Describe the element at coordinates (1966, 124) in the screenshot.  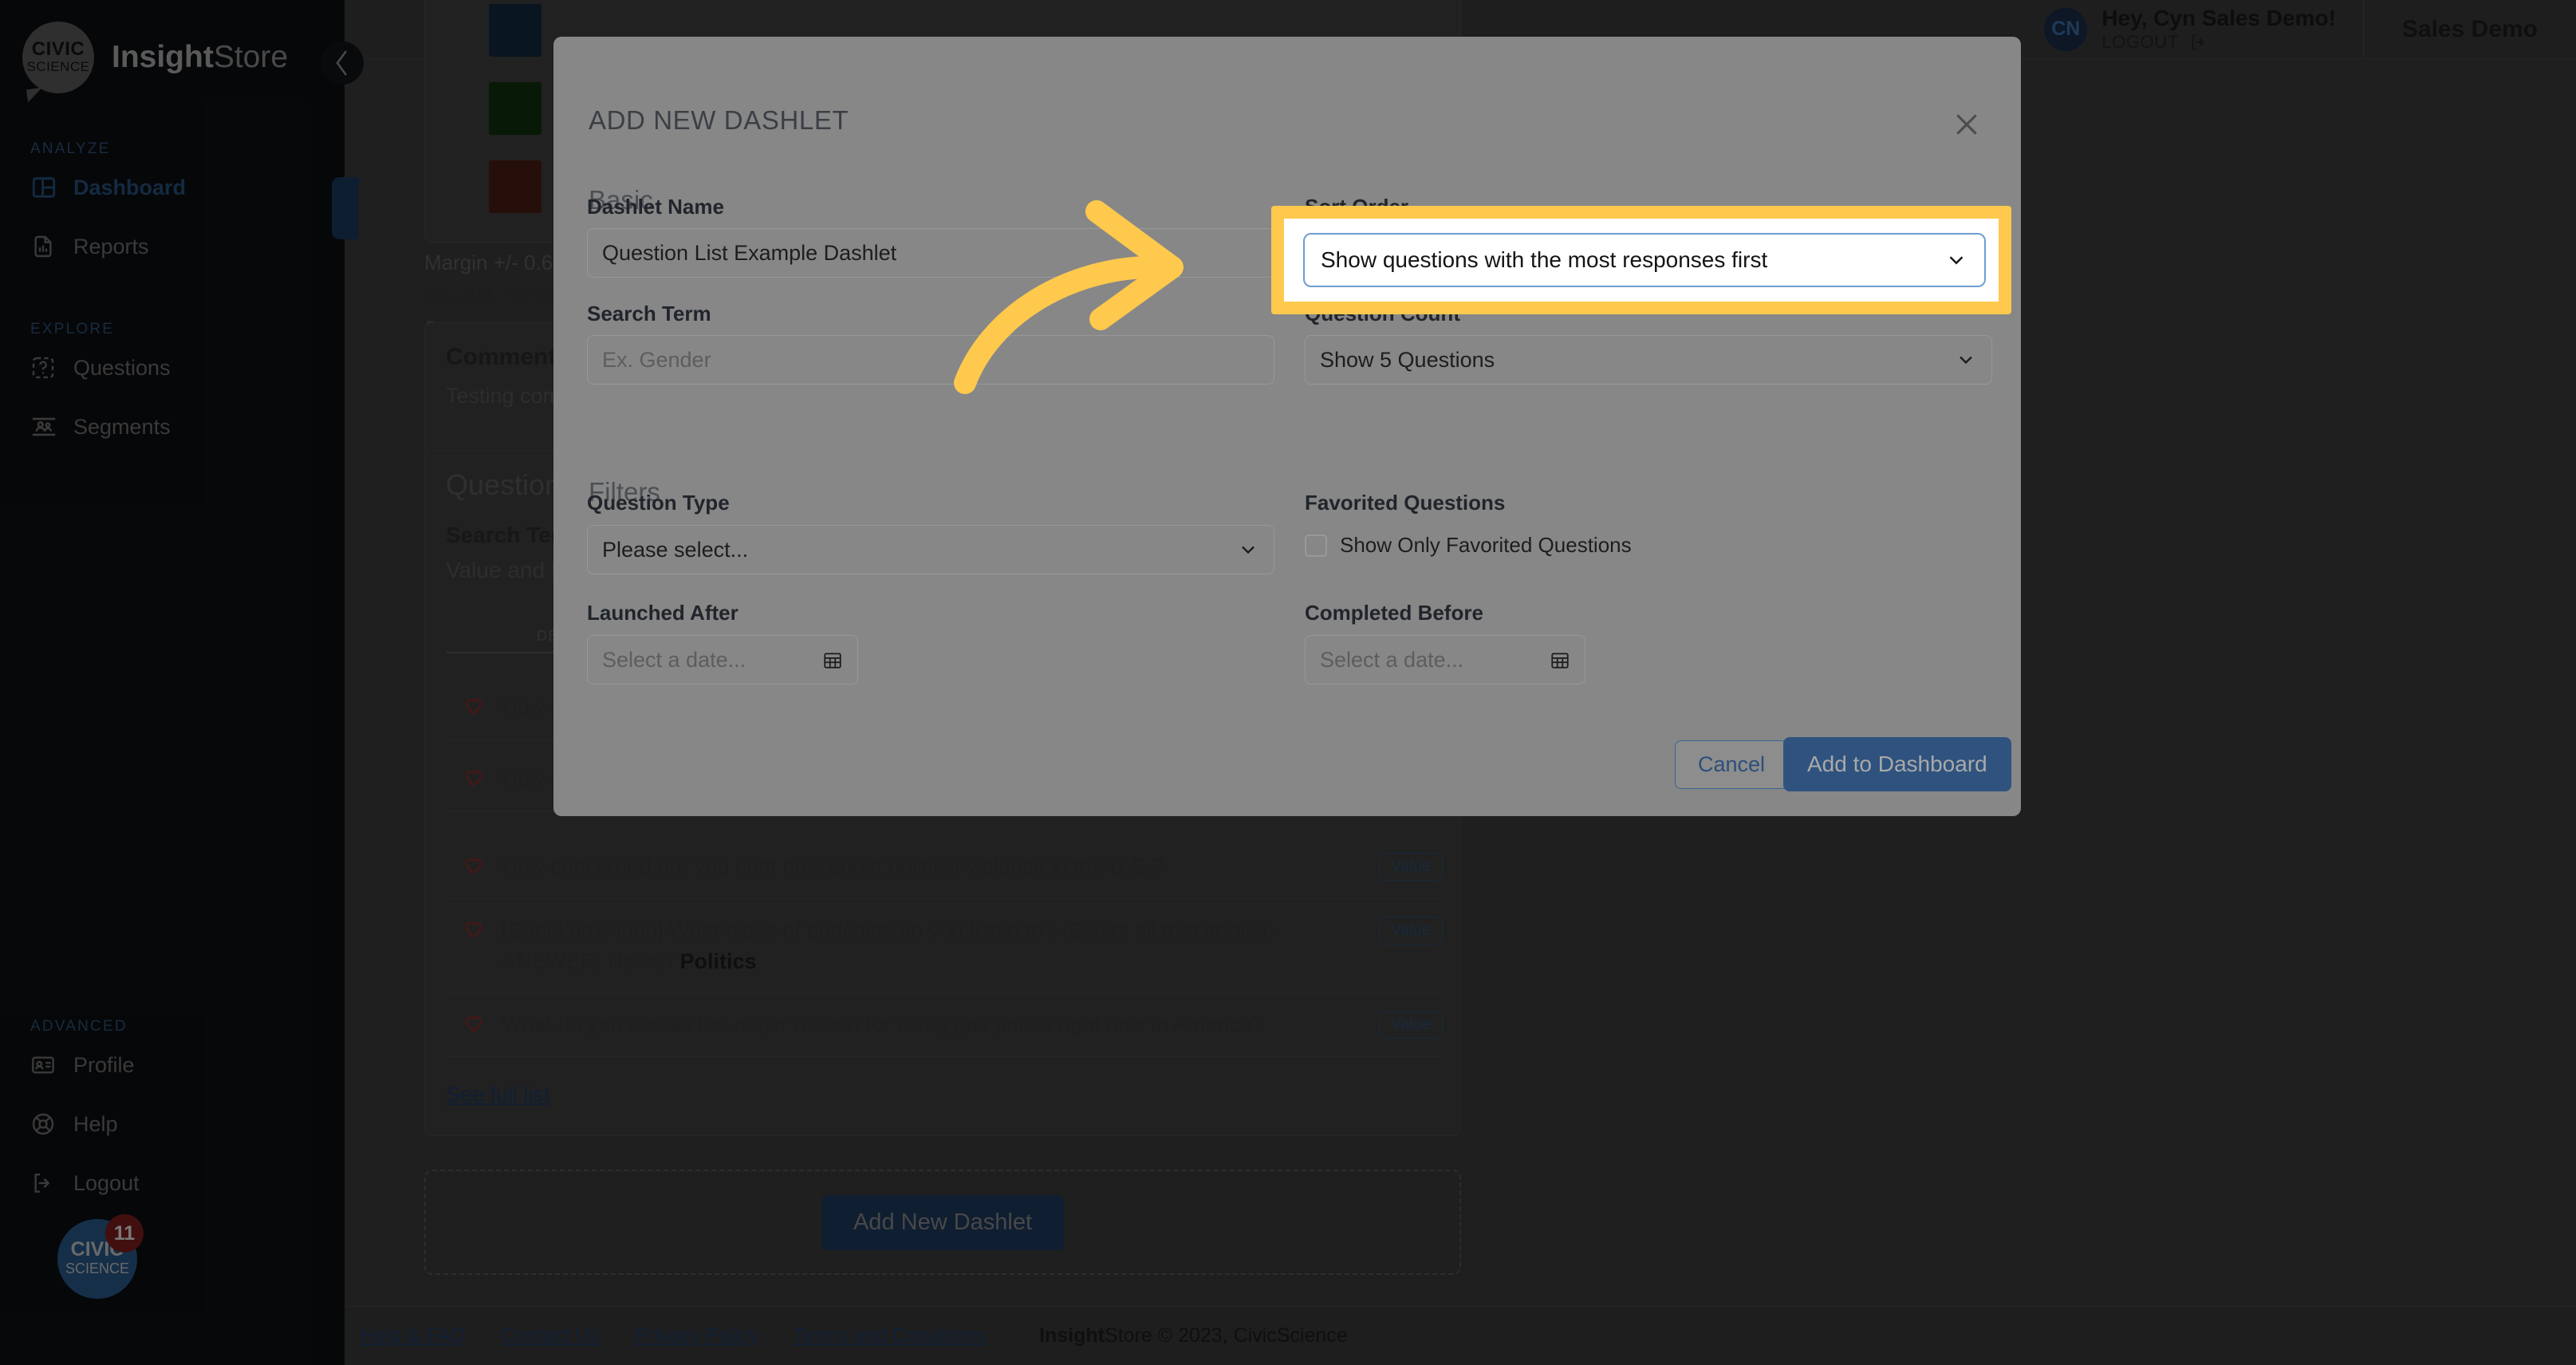
I see `close-icon` at that location.